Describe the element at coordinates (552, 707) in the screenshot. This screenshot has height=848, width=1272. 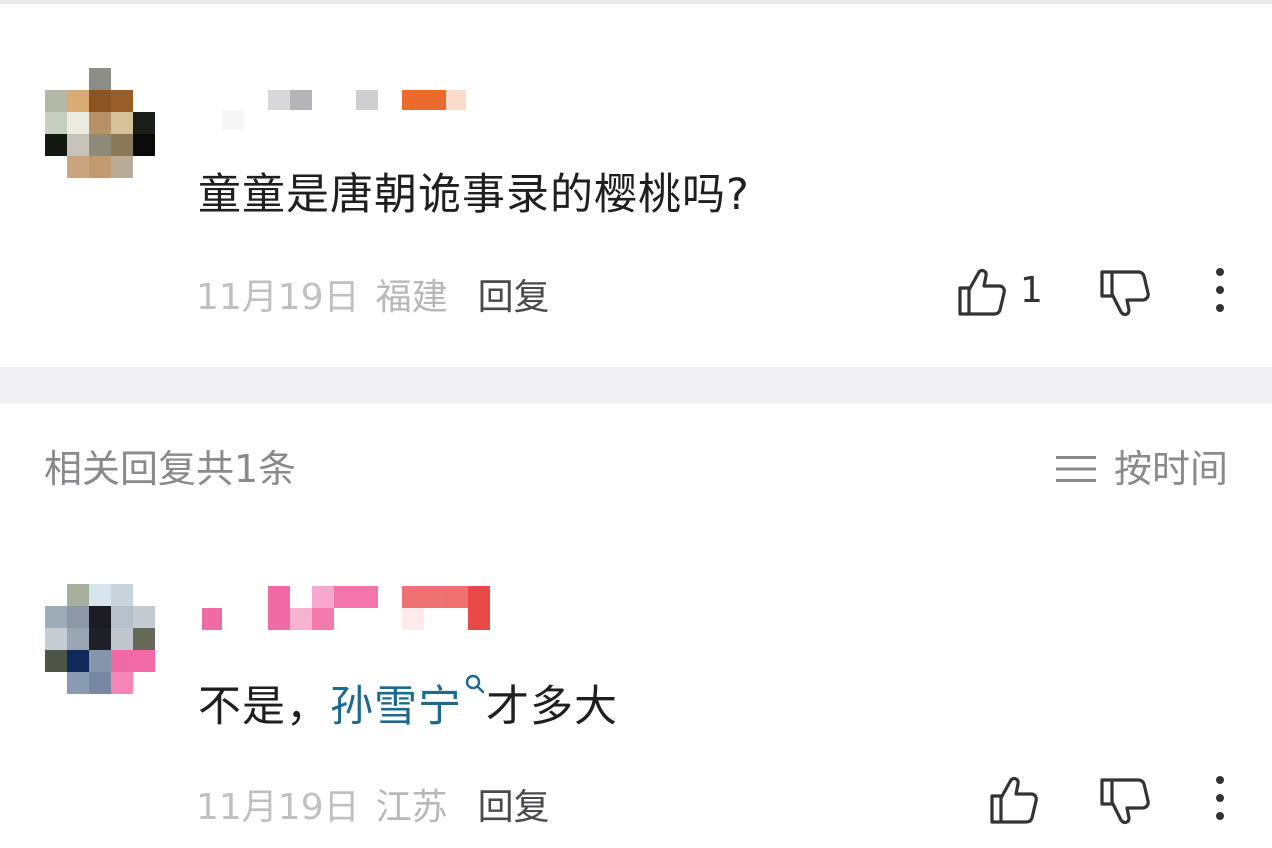
I see `comment-text-part: 才多大` at that location.